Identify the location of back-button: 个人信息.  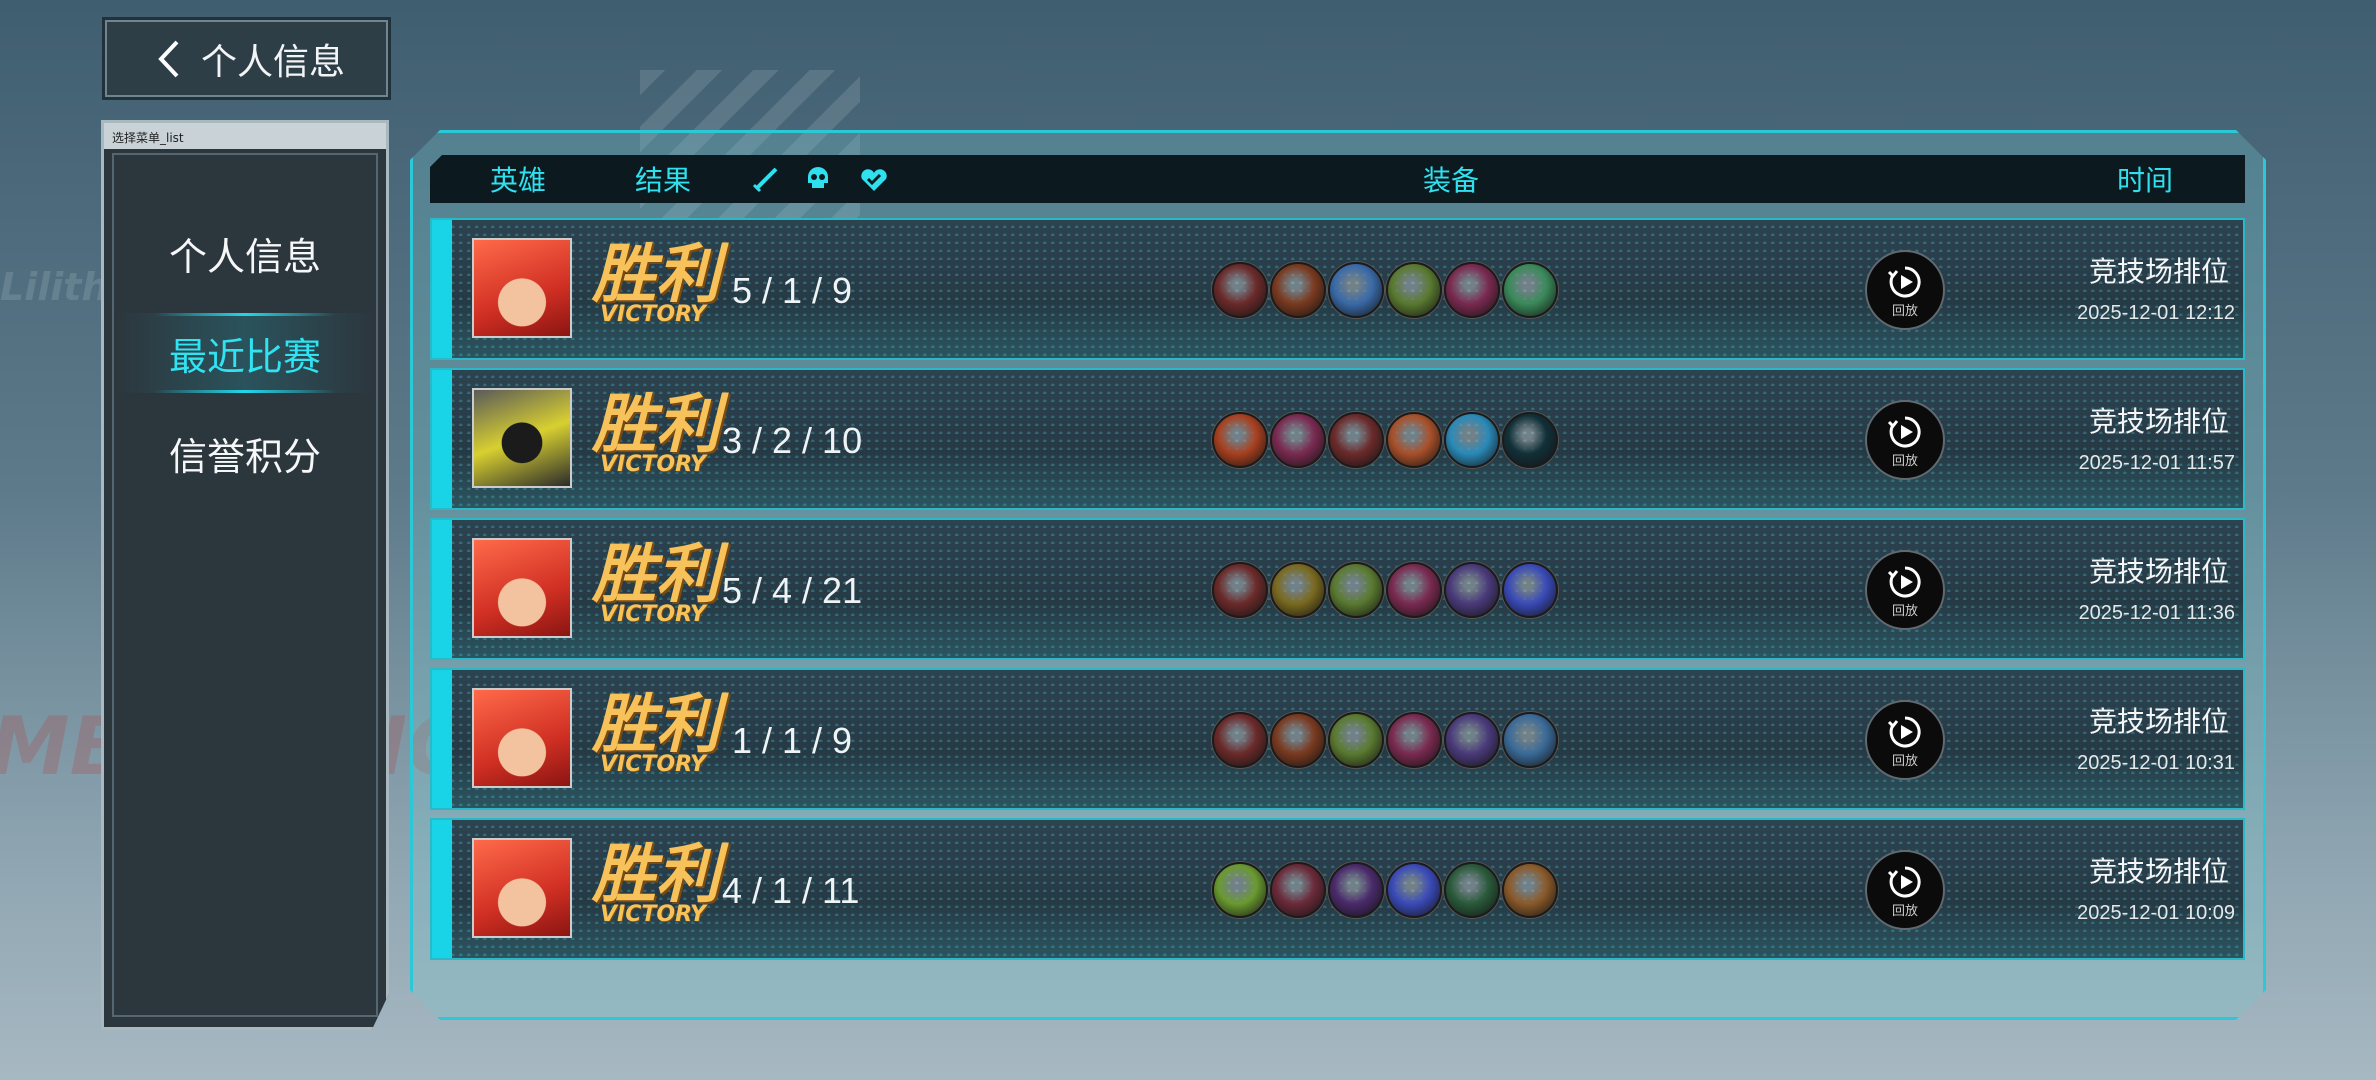
(246, 58).